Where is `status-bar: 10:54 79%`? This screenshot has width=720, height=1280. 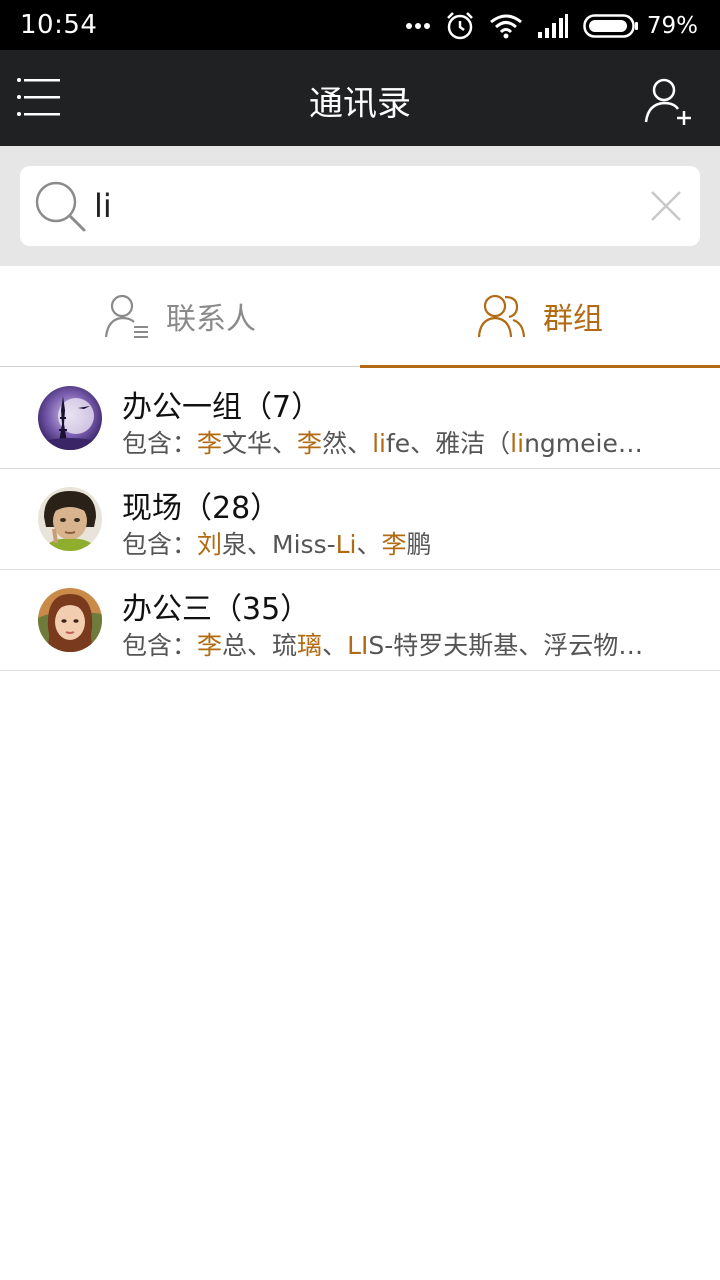
status-bar: 10:54 79% is located at coordinates (360, 25).